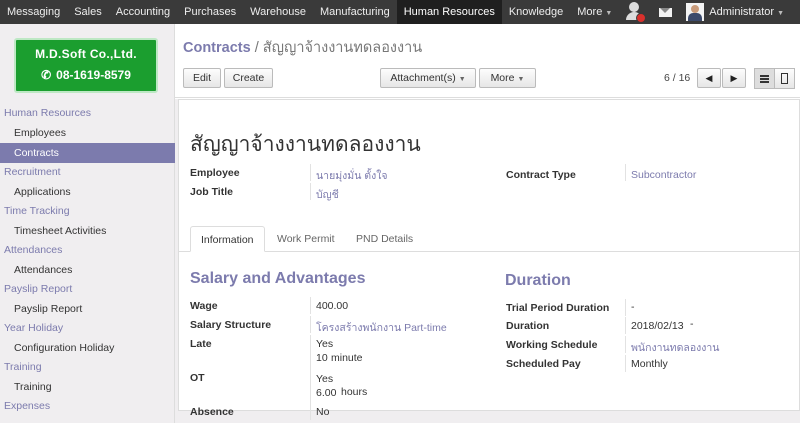 Image resolution: width=800 pixels, height=423 pixels. Describe the element at coordinates (742, 12) in the screenshot. I see `user-name: Administrator` at that location.